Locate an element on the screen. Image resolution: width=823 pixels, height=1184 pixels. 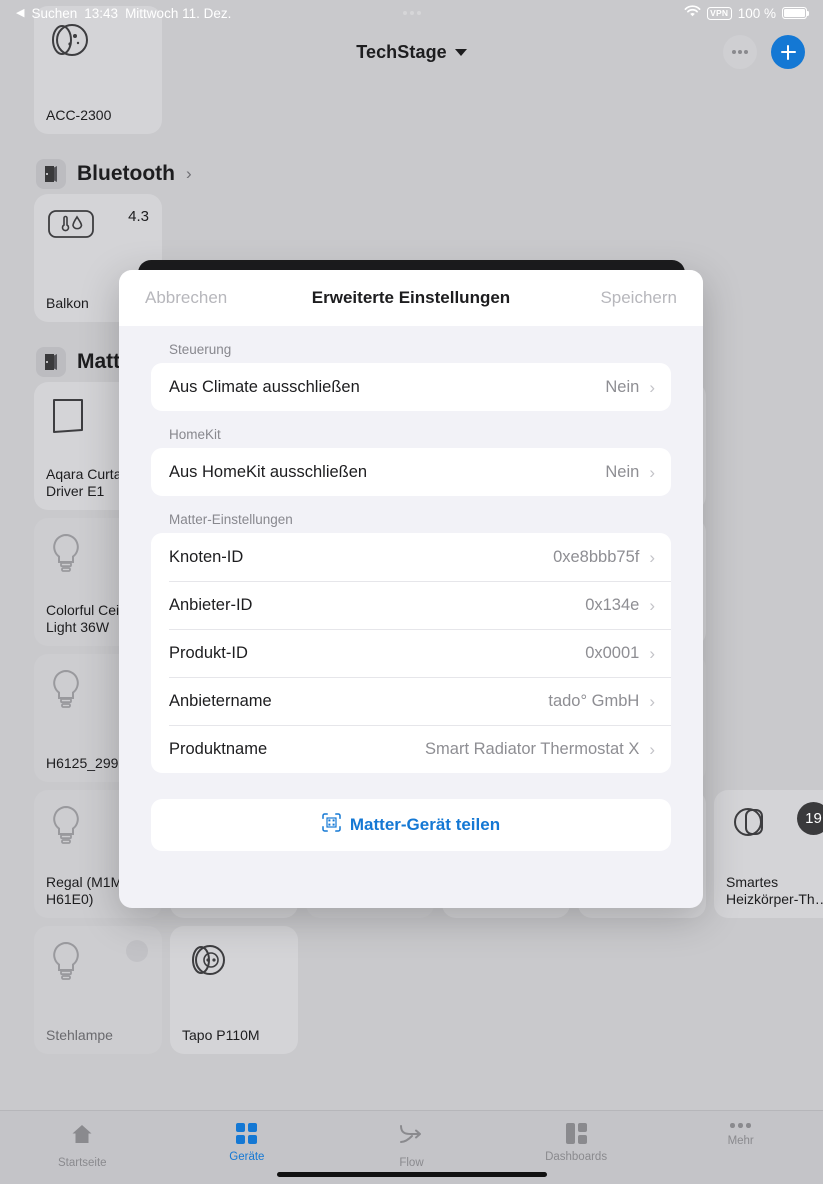
qr-scan-icon is located at coordinates (331, 825).